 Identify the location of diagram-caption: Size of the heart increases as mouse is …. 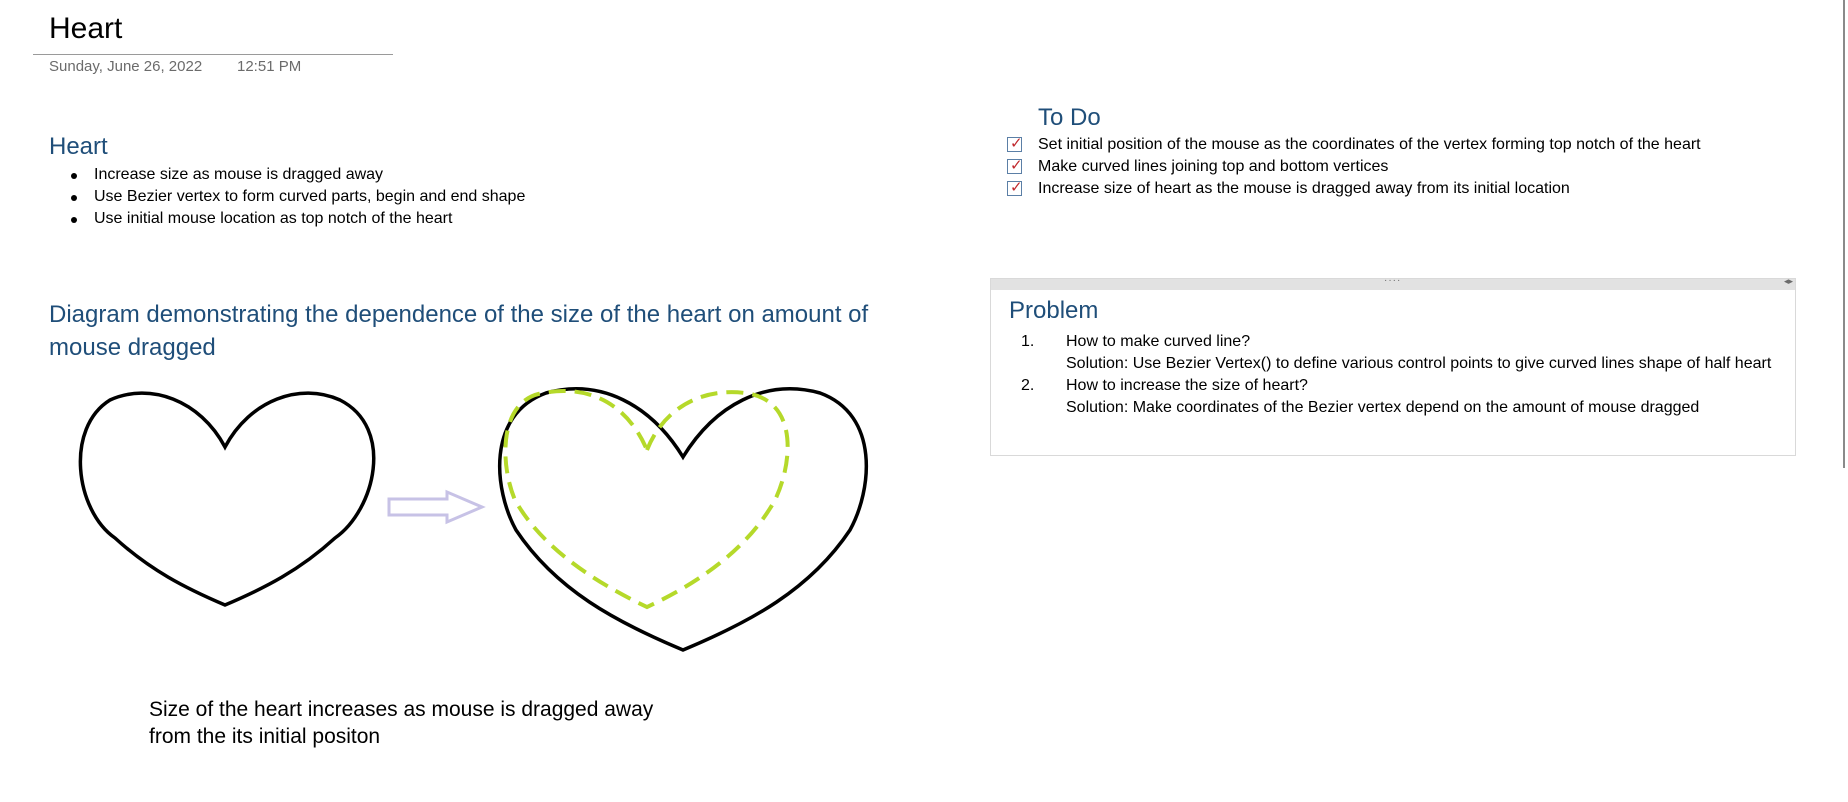
(459, 723).